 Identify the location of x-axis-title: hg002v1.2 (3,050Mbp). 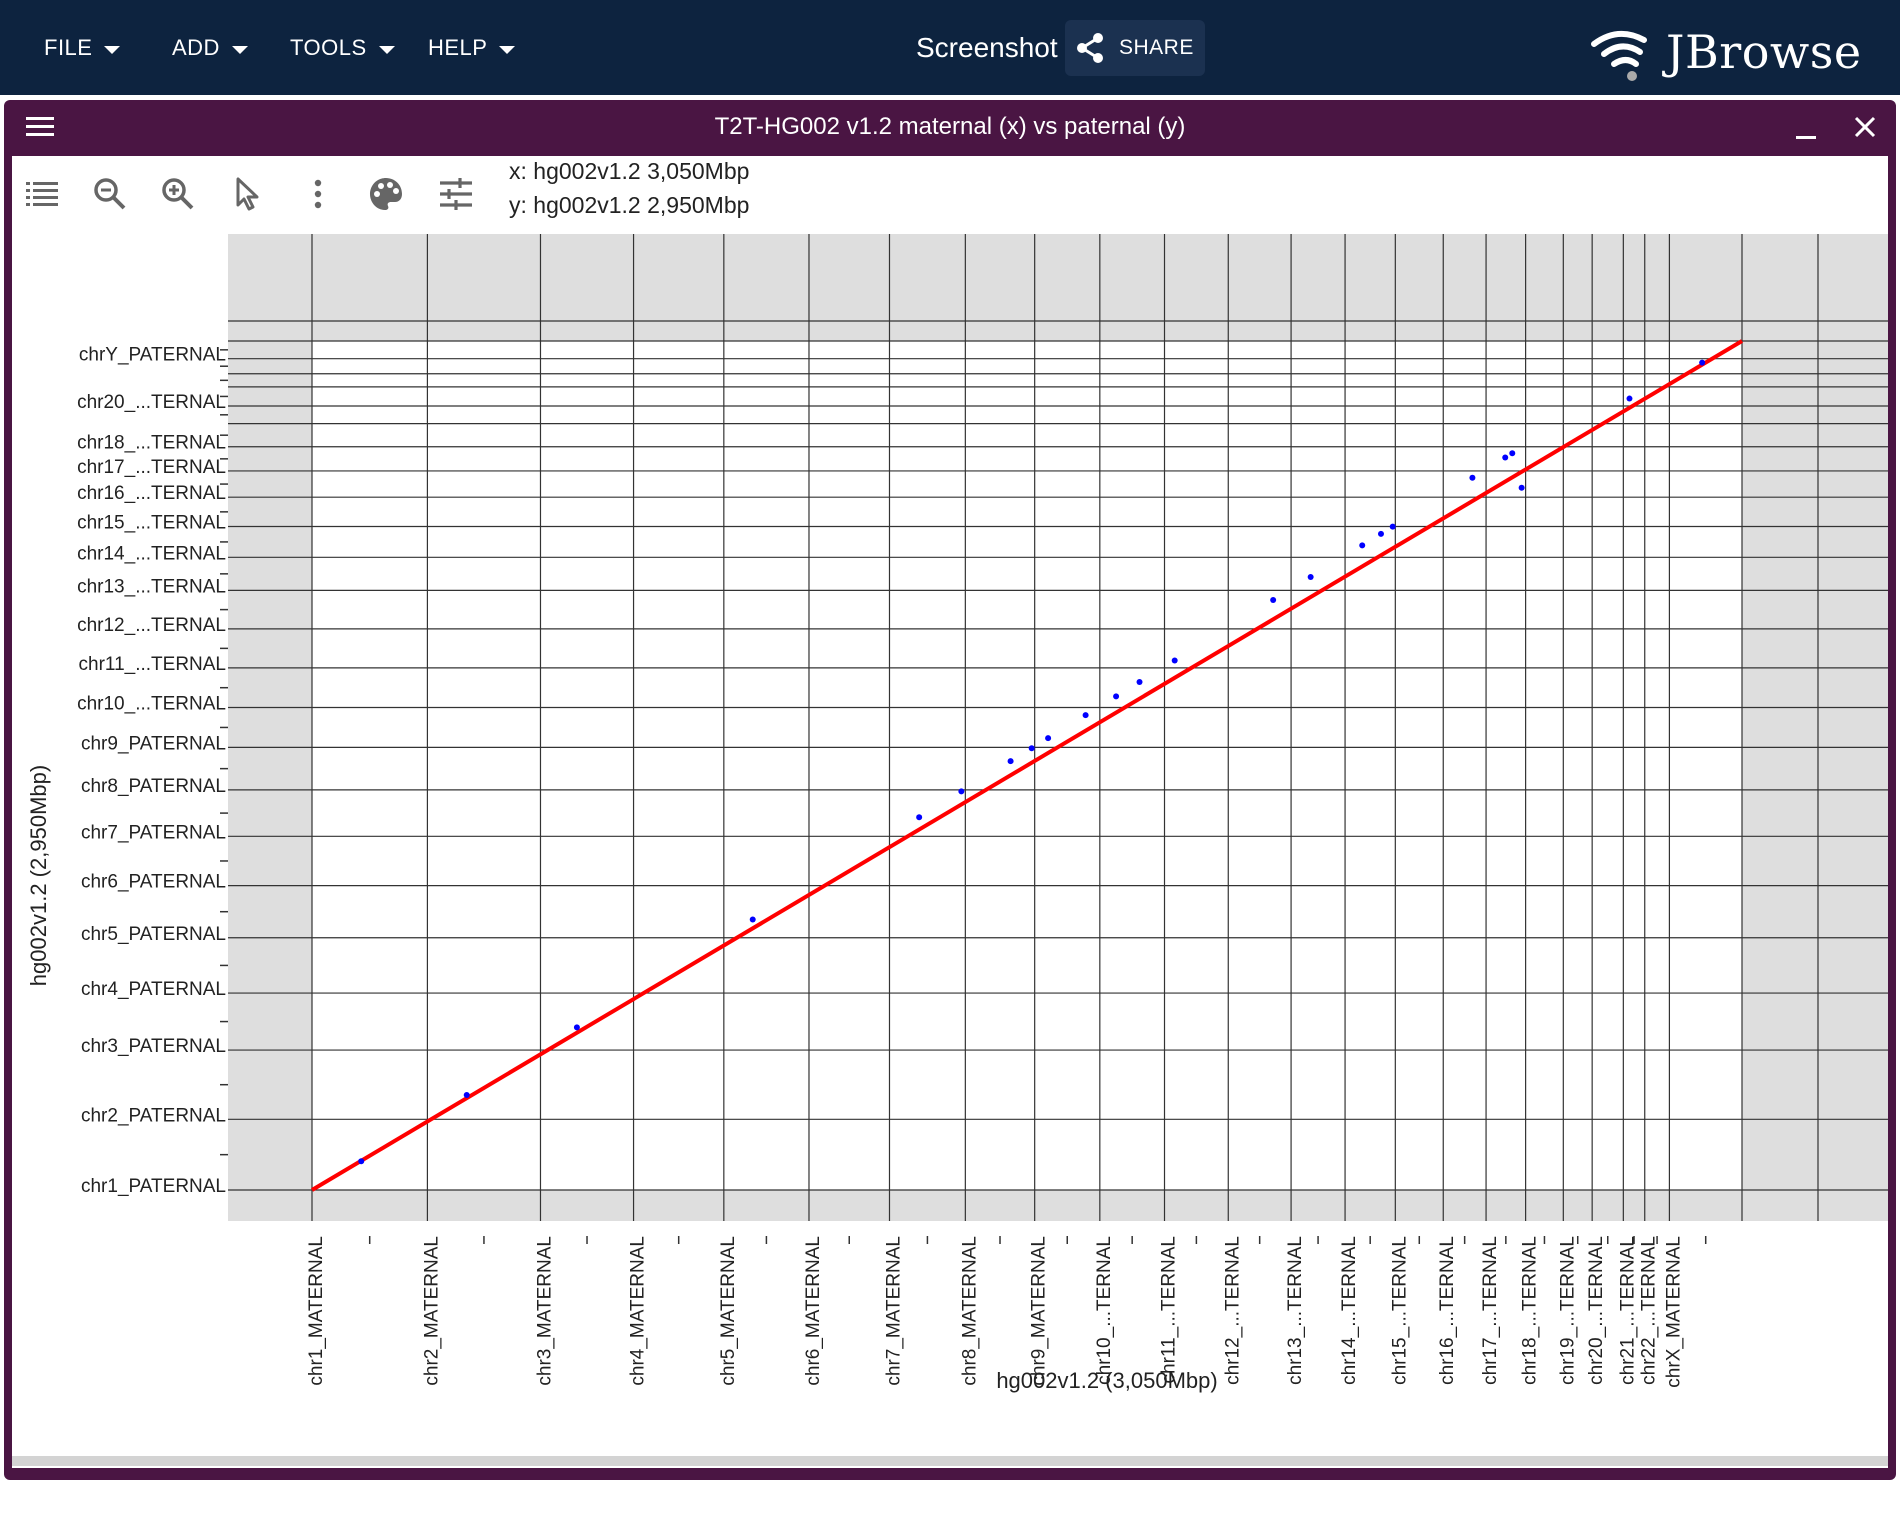
(1106, 1380).